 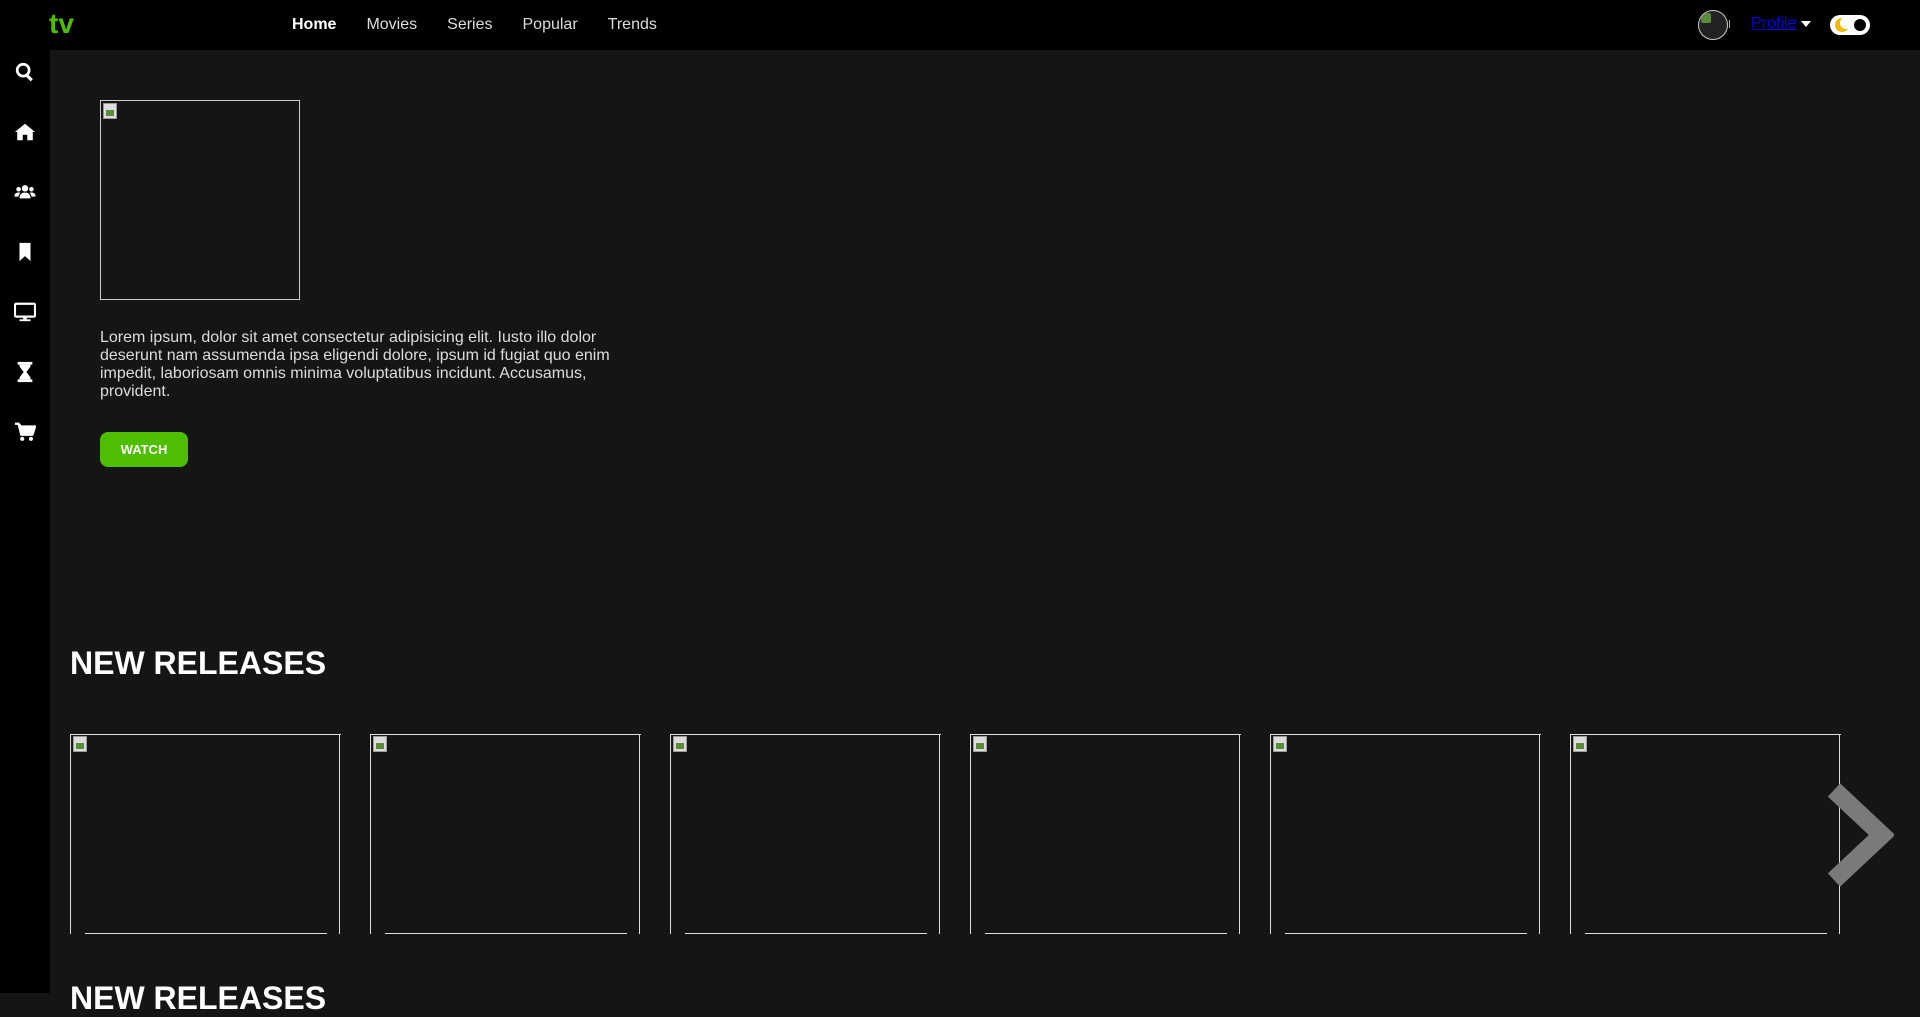 What do you see at coordinates (25, 252) in the screenshot?
I see `bookmark-icon` at bounding box center [25, 252].